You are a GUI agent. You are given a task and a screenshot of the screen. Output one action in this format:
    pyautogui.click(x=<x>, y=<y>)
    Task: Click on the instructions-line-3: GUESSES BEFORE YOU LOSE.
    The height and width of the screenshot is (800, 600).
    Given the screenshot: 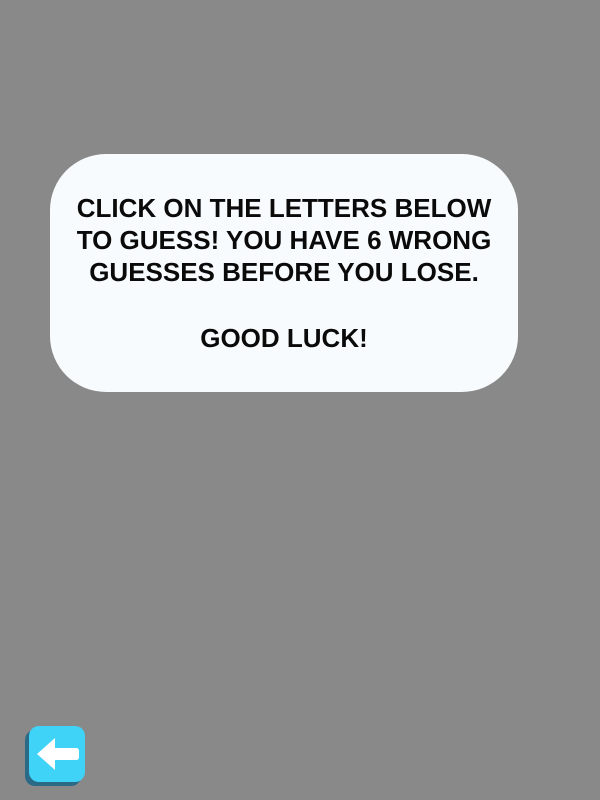 What is the action you would take?
    pyautogui.click(x=284, y=272)
    